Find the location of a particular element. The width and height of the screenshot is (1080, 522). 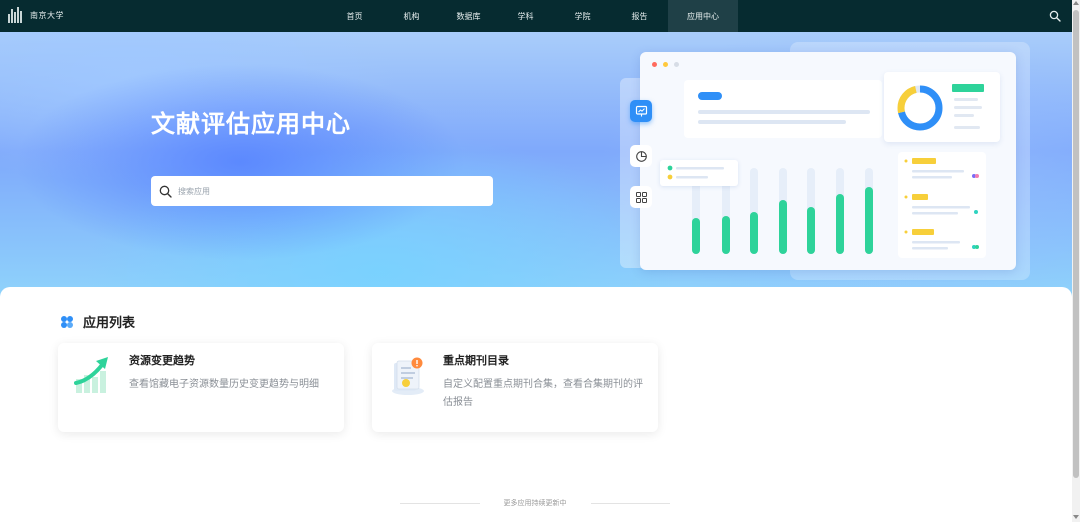

journal-badge-icon is located at coordinates (408, 376).